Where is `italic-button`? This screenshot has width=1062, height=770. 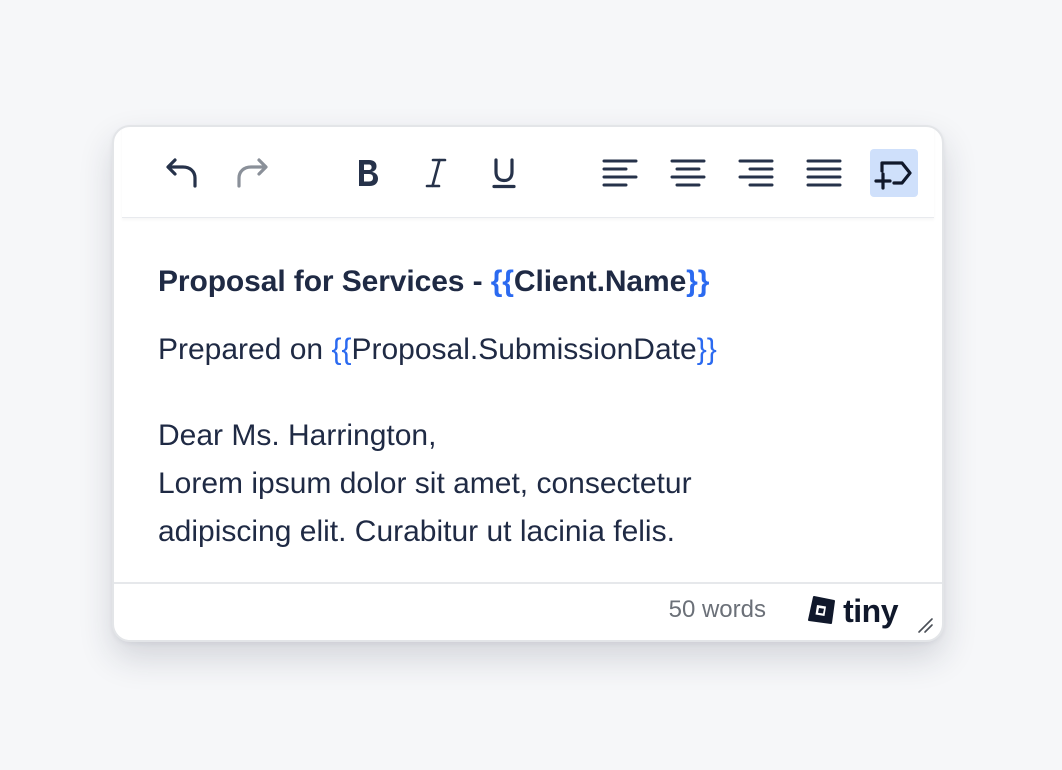 italic-button is located at coordinates (436, 173).